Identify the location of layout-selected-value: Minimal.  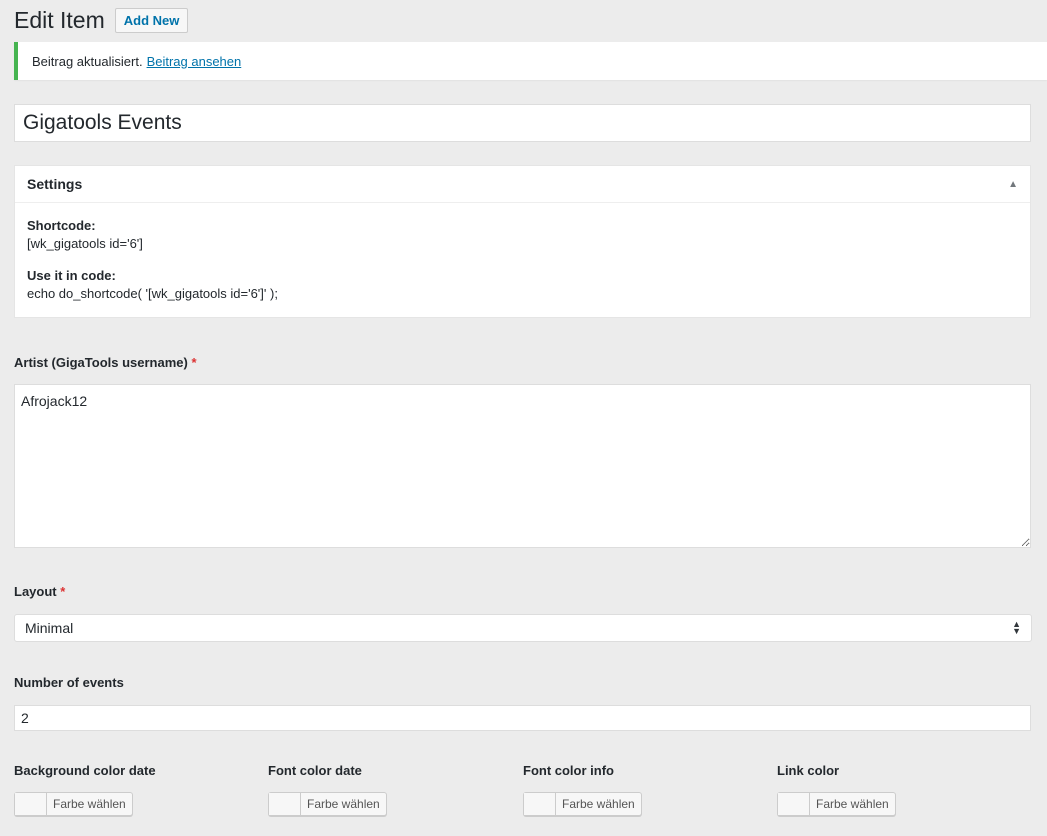
(49, 628).